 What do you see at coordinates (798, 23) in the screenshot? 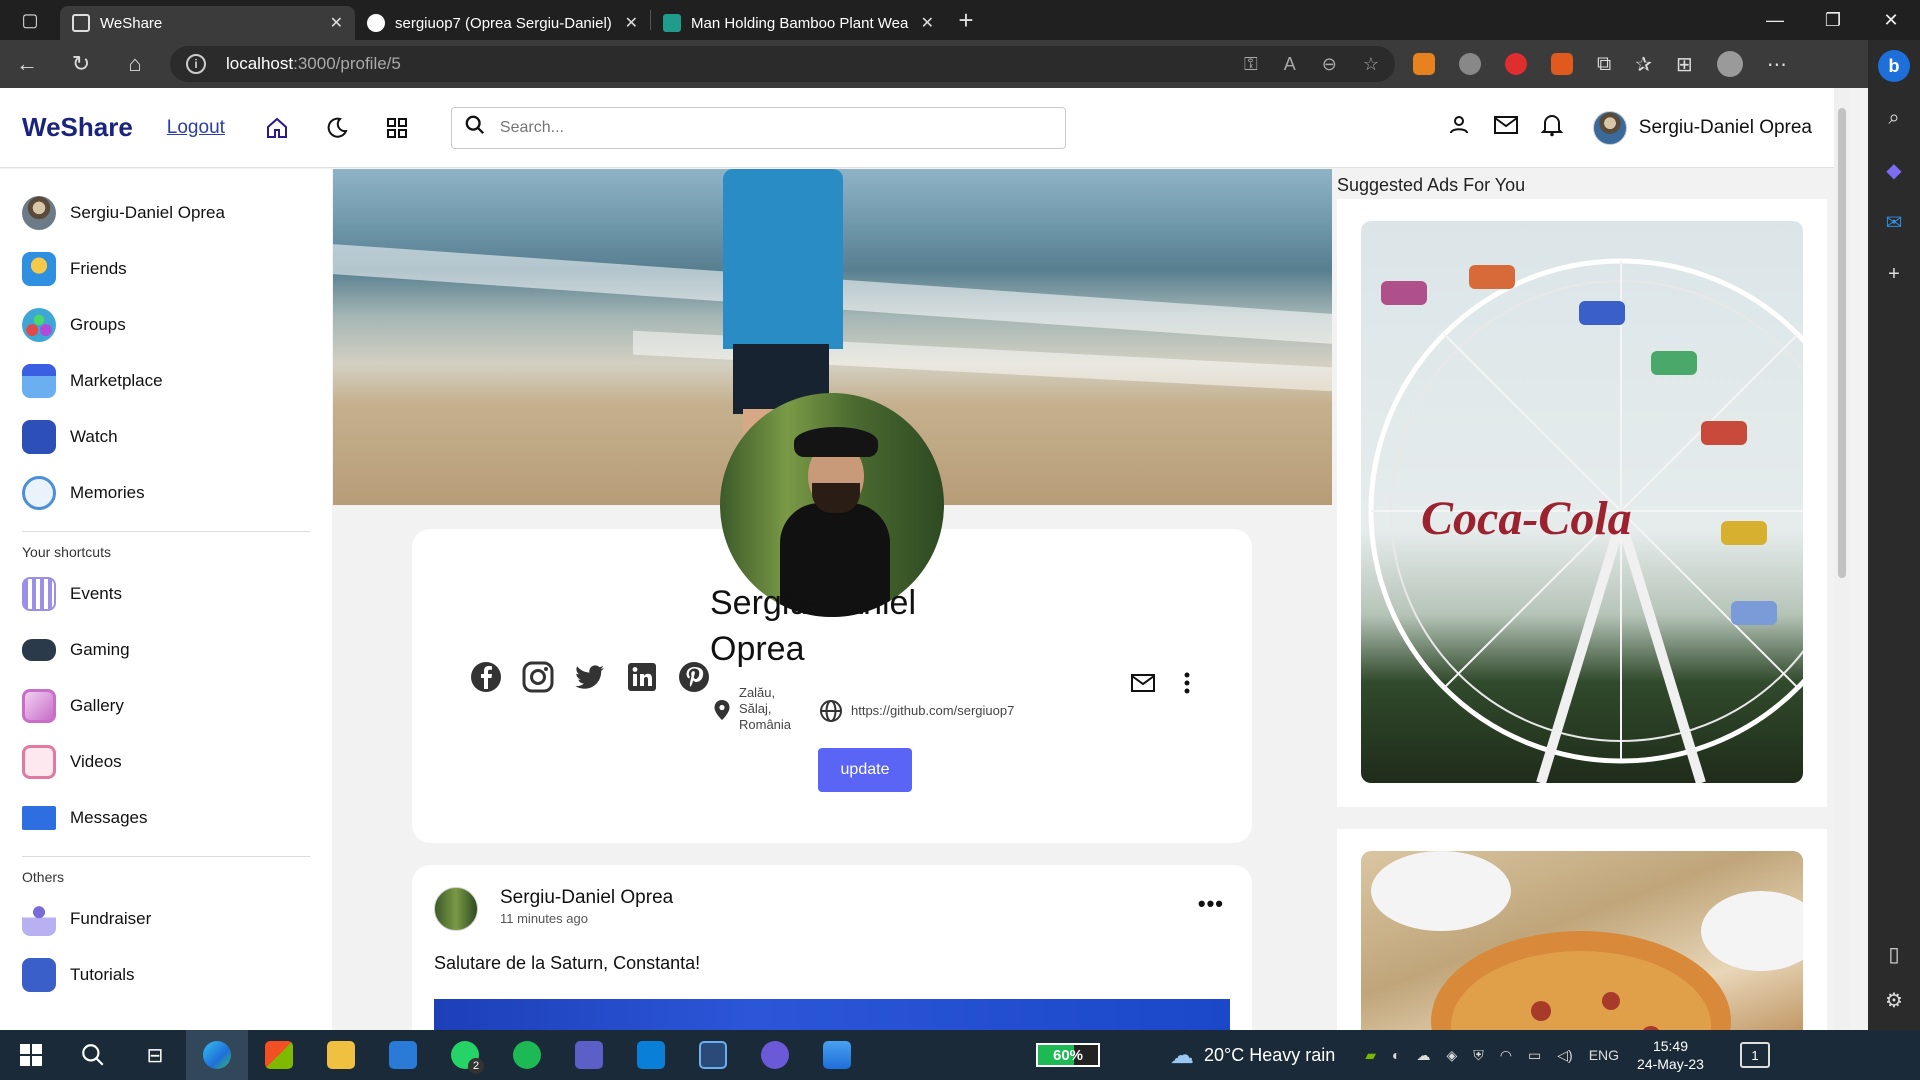
I see `tab-pexels: Man Holding Bamboo Plant Wea ✕` at bounding box center [798, 23].